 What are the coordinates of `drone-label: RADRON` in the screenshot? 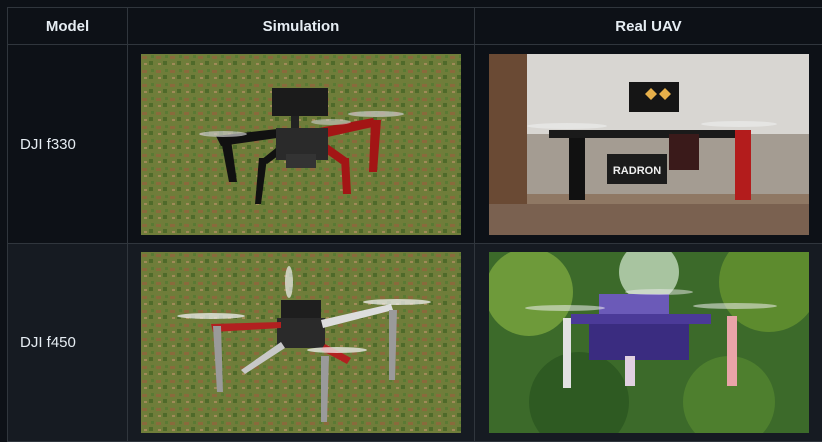 It's located at (636, 171).